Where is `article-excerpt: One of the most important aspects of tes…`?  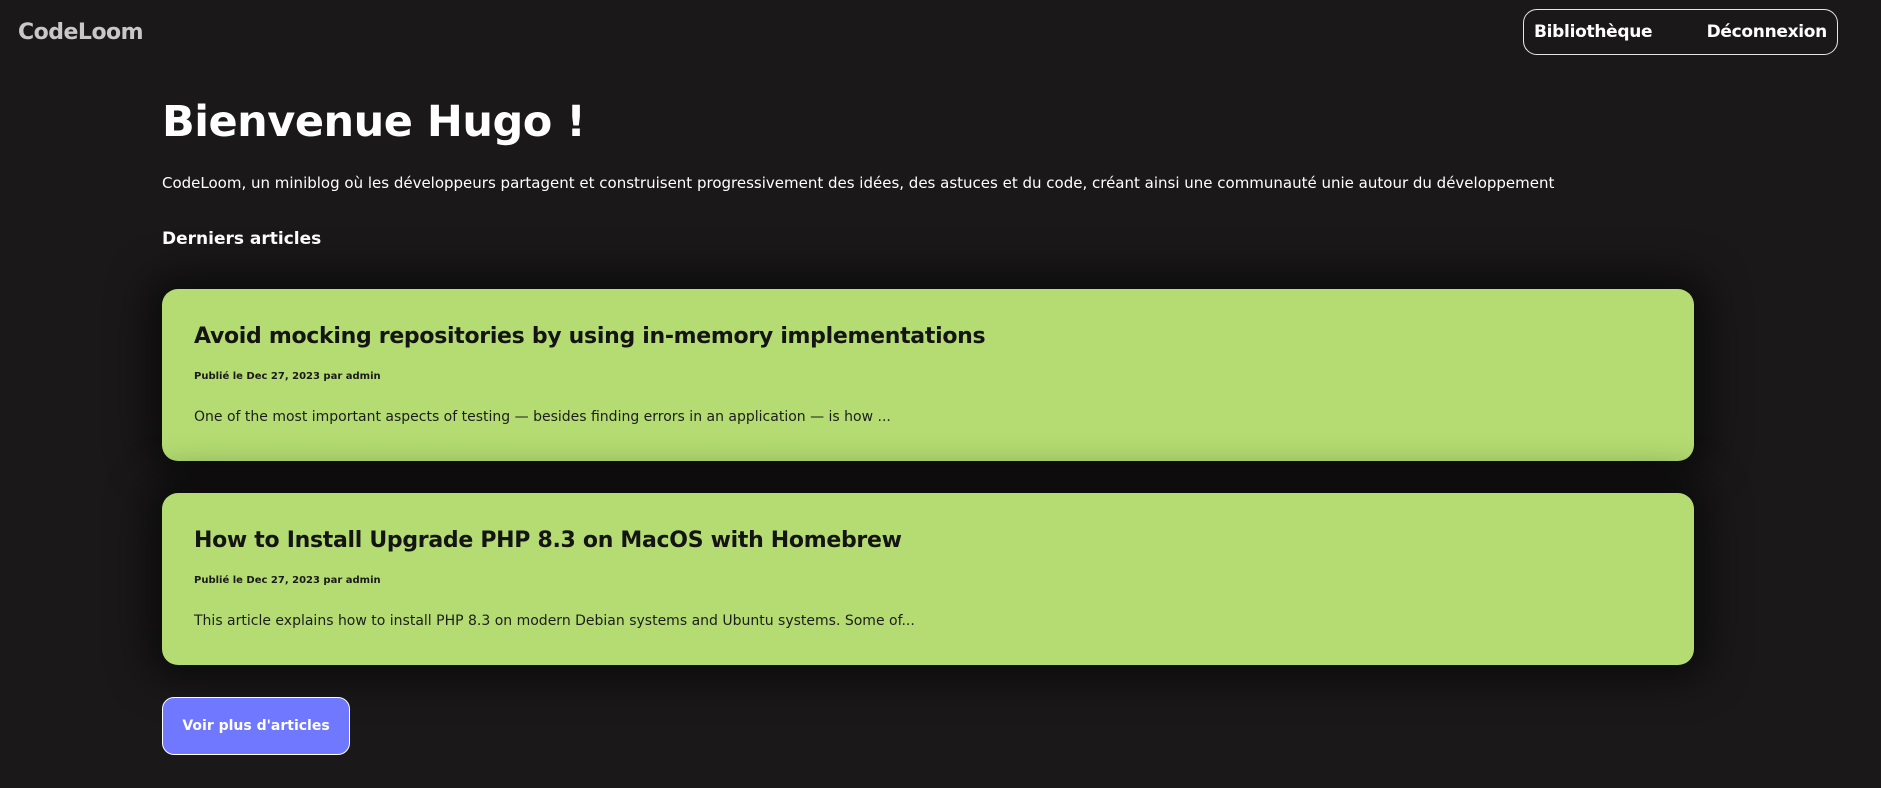
article-excerpt: One of the most important aspects of tes… is located at coordinates (542, 417).